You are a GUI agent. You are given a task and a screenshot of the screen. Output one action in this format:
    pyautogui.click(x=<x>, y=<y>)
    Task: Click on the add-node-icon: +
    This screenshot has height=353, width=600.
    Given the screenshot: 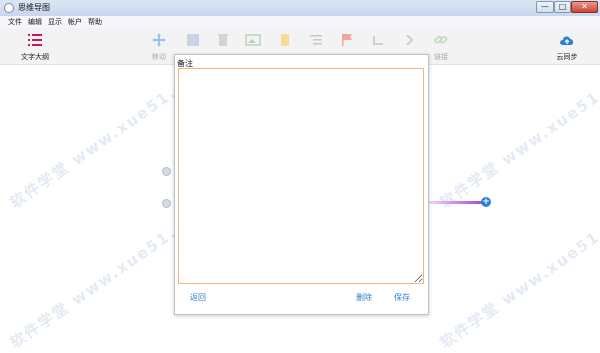 What is the action you would take?
    pyautogui.click(x=486, y=202)
    